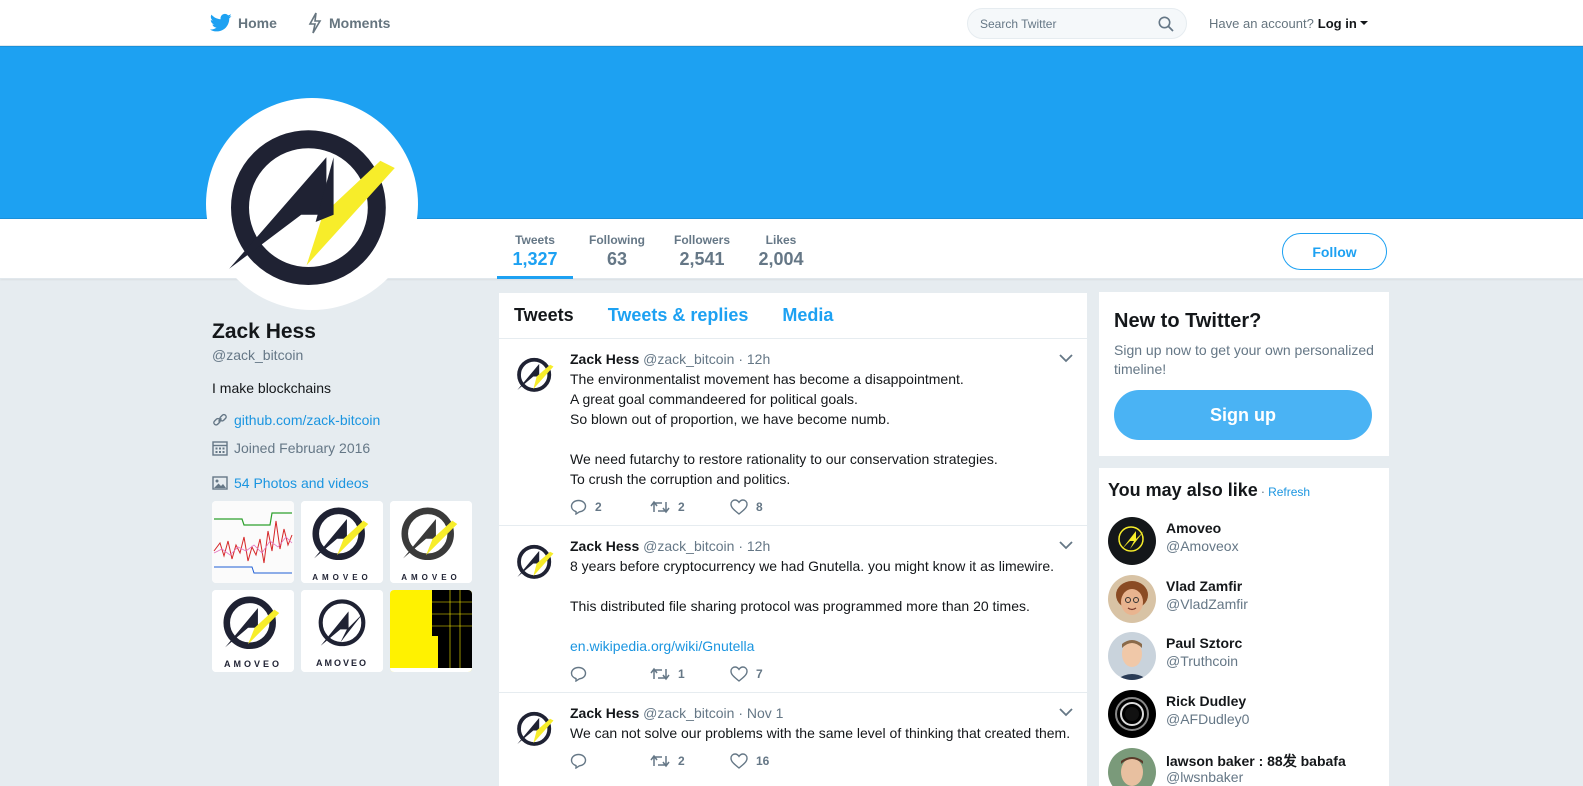  I want to click on profile-joined-row: Joined February 2016, so click(291, 448).